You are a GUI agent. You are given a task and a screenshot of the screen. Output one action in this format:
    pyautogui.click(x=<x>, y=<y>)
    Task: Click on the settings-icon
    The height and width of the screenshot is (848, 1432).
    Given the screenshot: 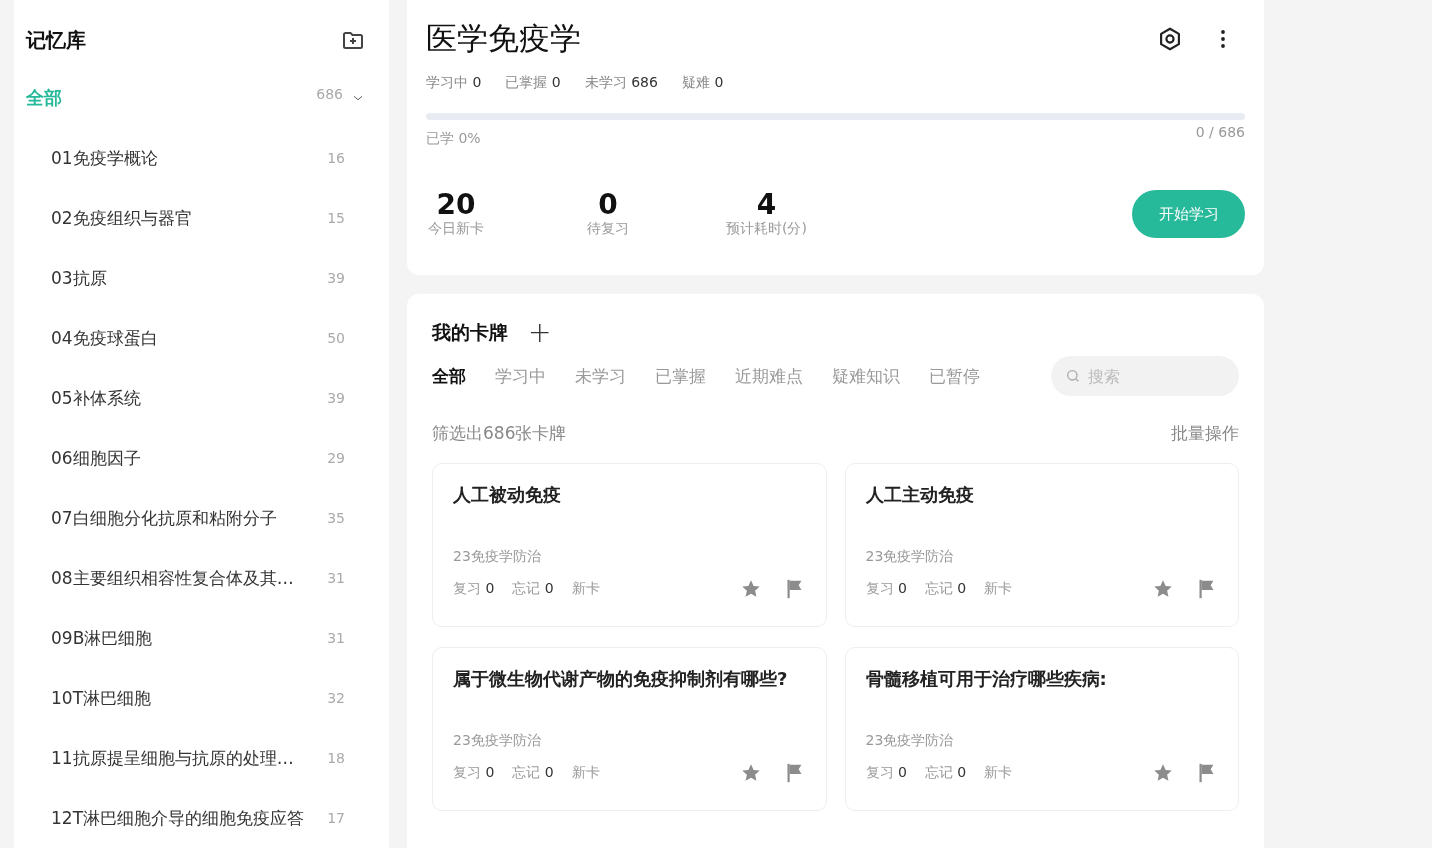 What is the action you would take?
    pyautogui.click(x=1170, y=39)
    